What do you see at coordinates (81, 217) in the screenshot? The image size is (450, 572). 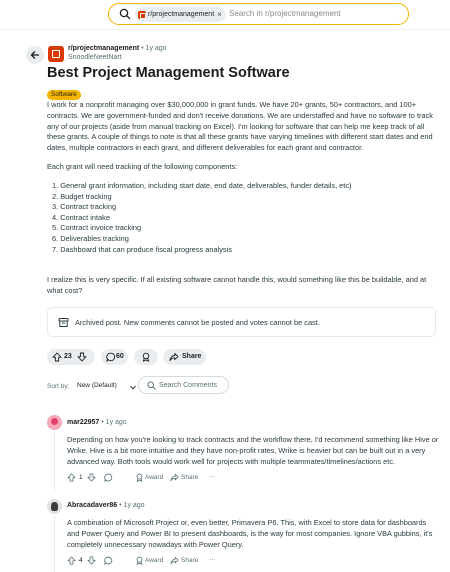 I see `list-item: 4. Contract intake` at bounding box center [81, 217].